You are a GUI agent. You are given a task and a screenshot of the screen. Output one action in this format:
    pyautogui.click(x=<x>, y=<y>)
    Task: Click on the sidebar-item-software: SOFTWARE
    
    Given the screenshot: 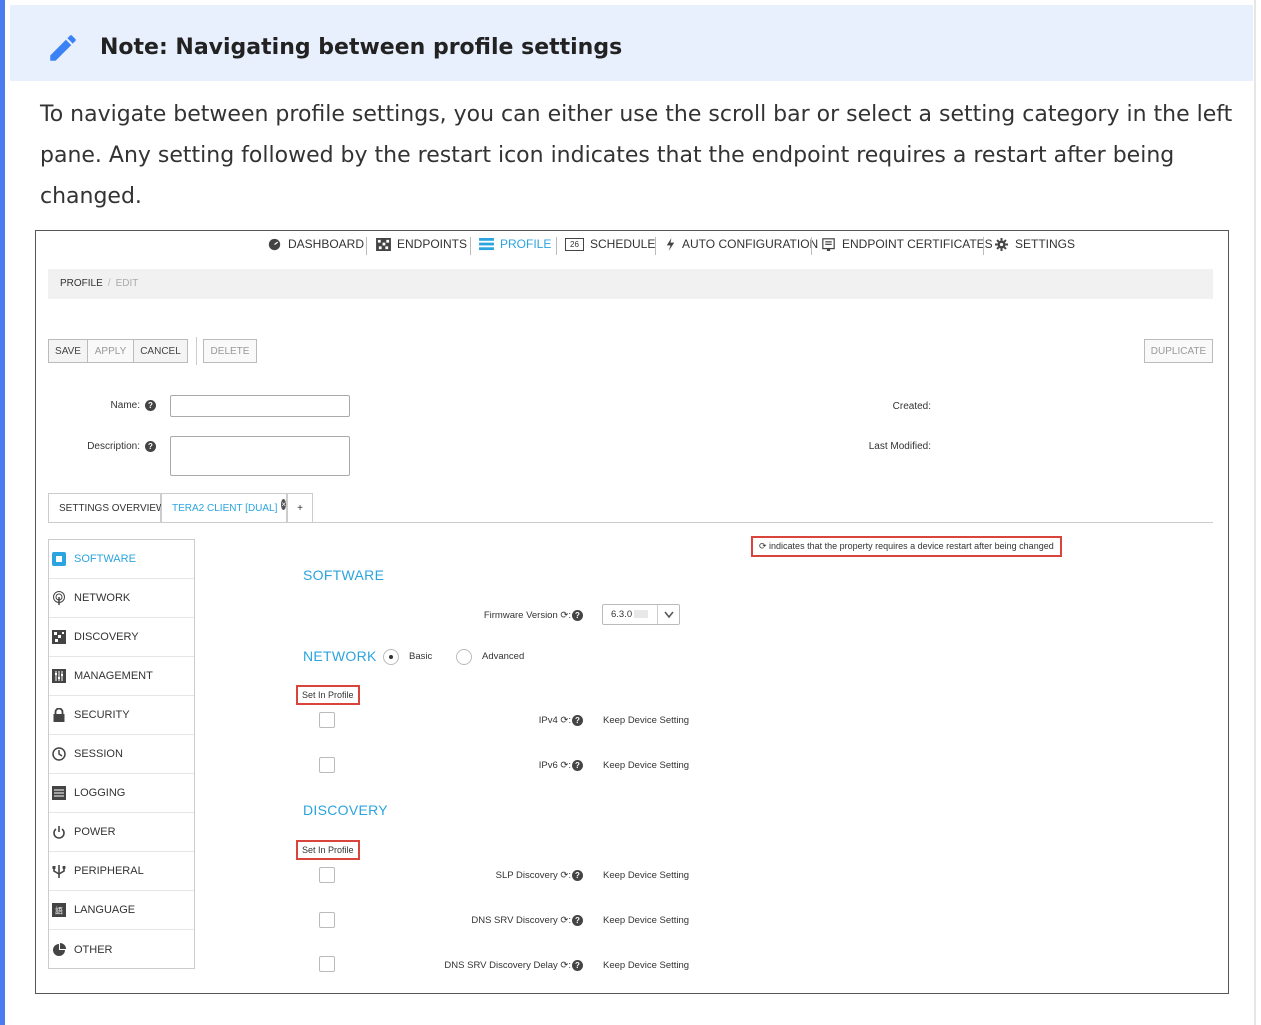 What is the action you would take?
    pyautogui.click(x=121, y=559)
    